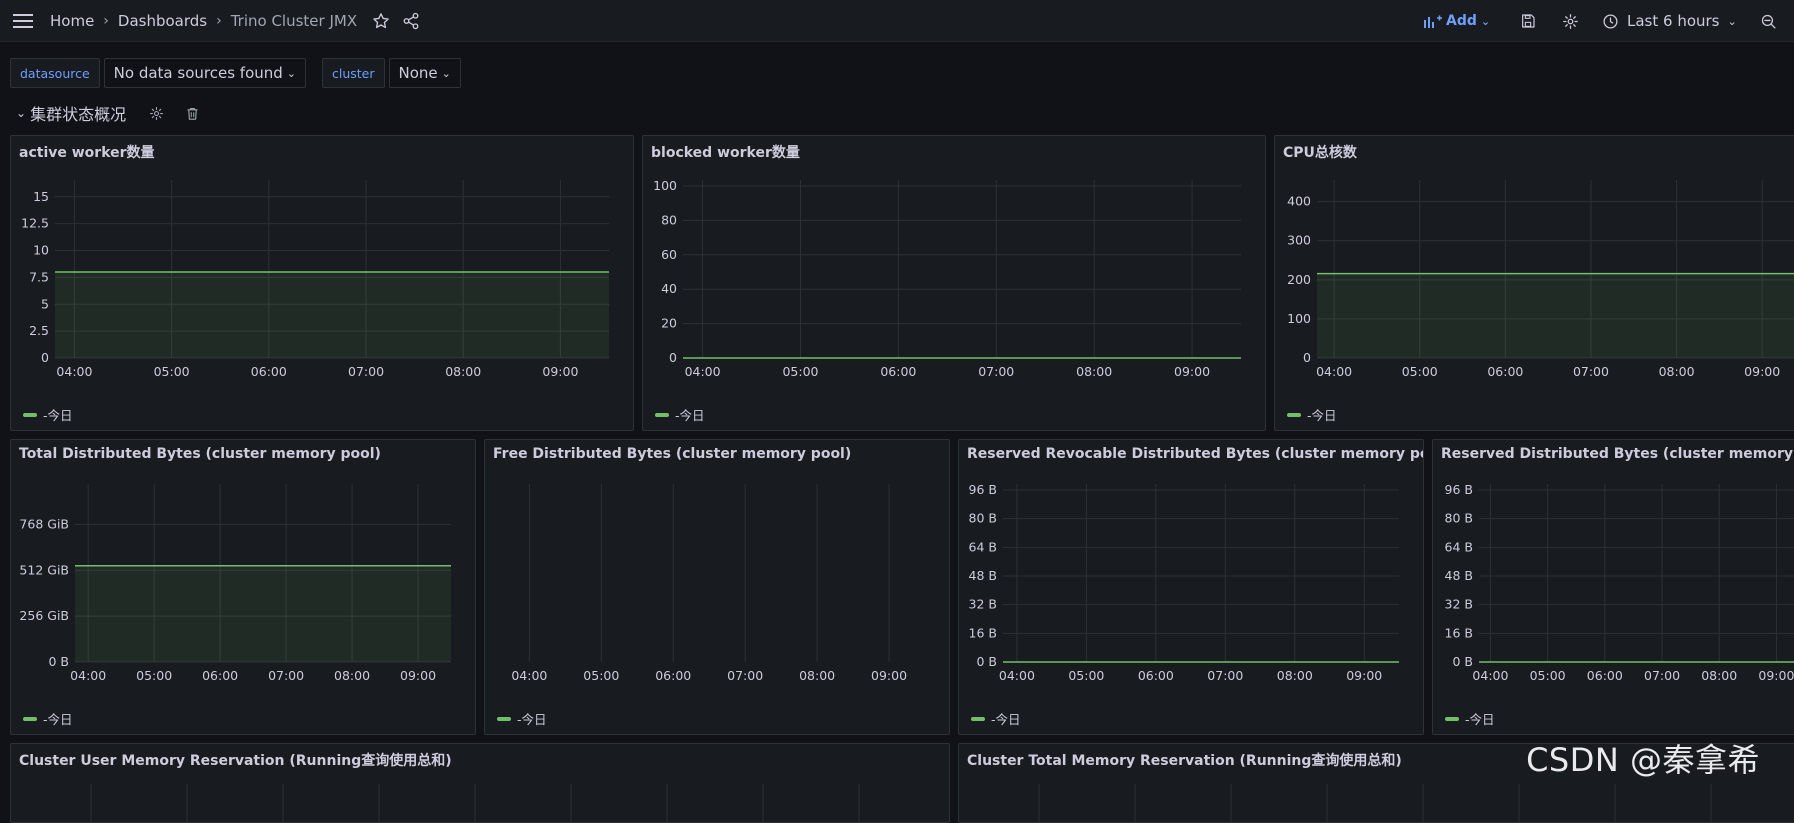 The image size is (1794, 823). I want to click on zoom-out-icon, so click(1768, 21).